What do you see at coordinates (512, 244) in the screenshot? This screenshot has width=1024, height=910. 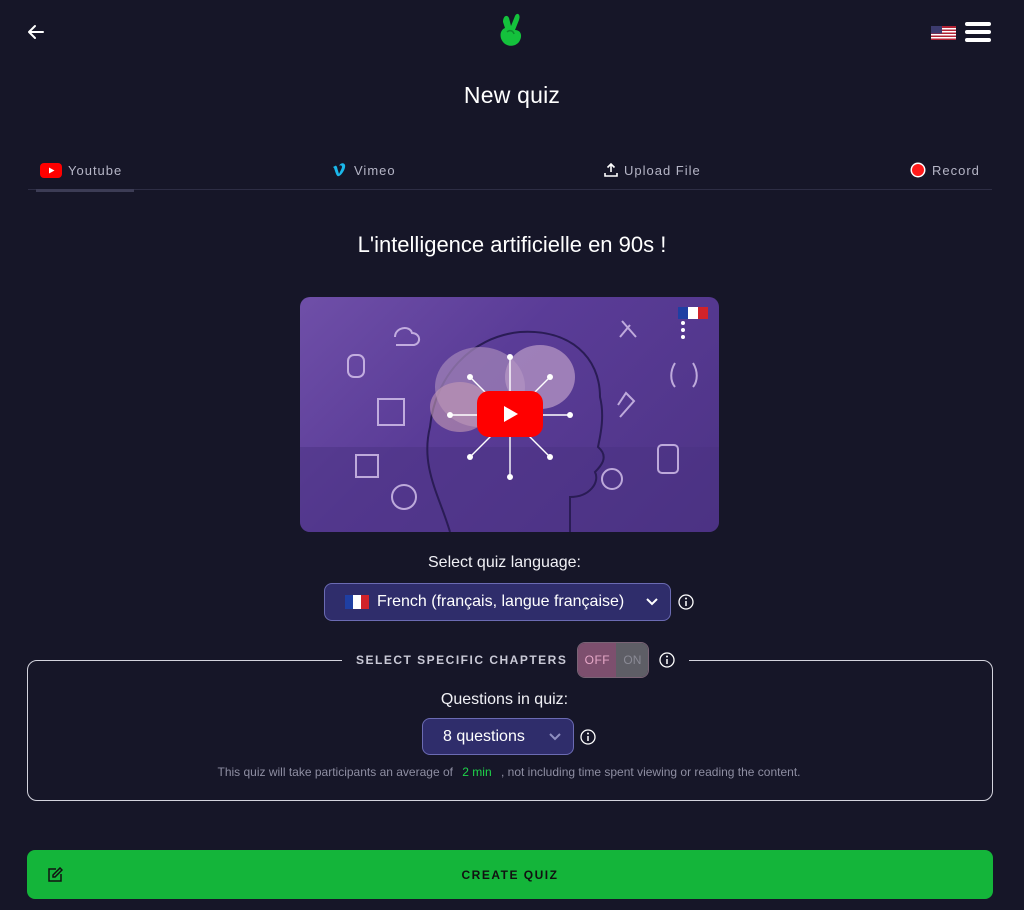 I see `video-title: L'intelligence artificielle en 90s !` at bounding box center [512, 244].